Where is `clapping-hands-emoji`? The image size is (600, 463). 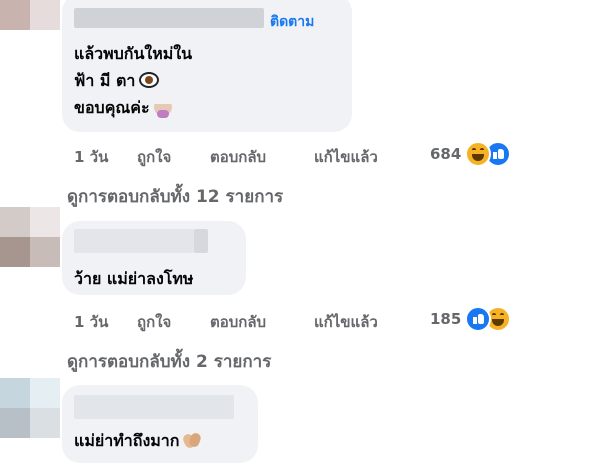 clapping-hands-emoji is located at coordinates (192, 440).